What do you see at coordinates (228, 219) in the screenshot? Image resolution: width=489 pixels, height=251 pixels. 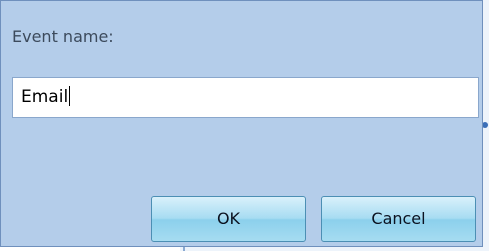 I see `ok-button: OK` at bounding box center [228, 219].